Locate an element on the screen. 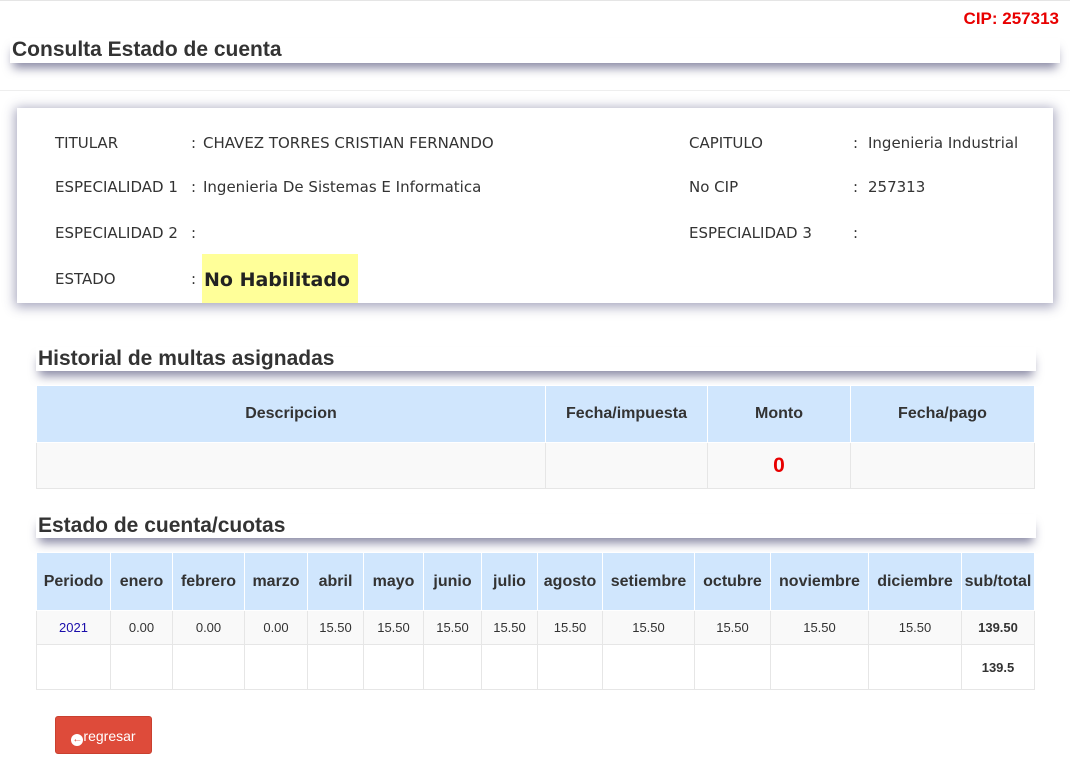 The width and height of the screenshot is (1070, 757). titular-label: TITULAR is located at coordinates (87, 143).